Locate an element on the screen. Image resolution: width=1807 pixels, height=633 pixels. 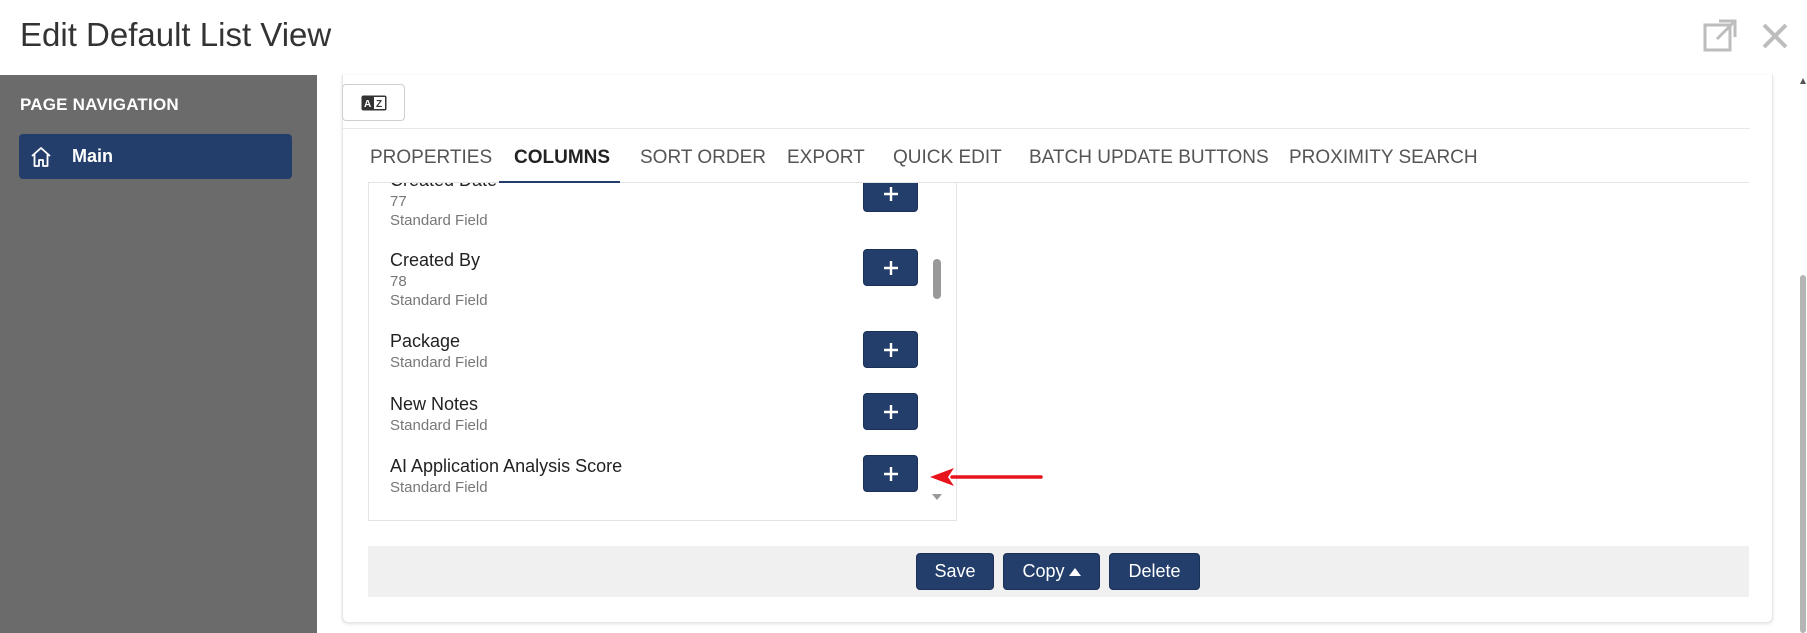
translate-button: A Z is located at coordinates (373, 102).